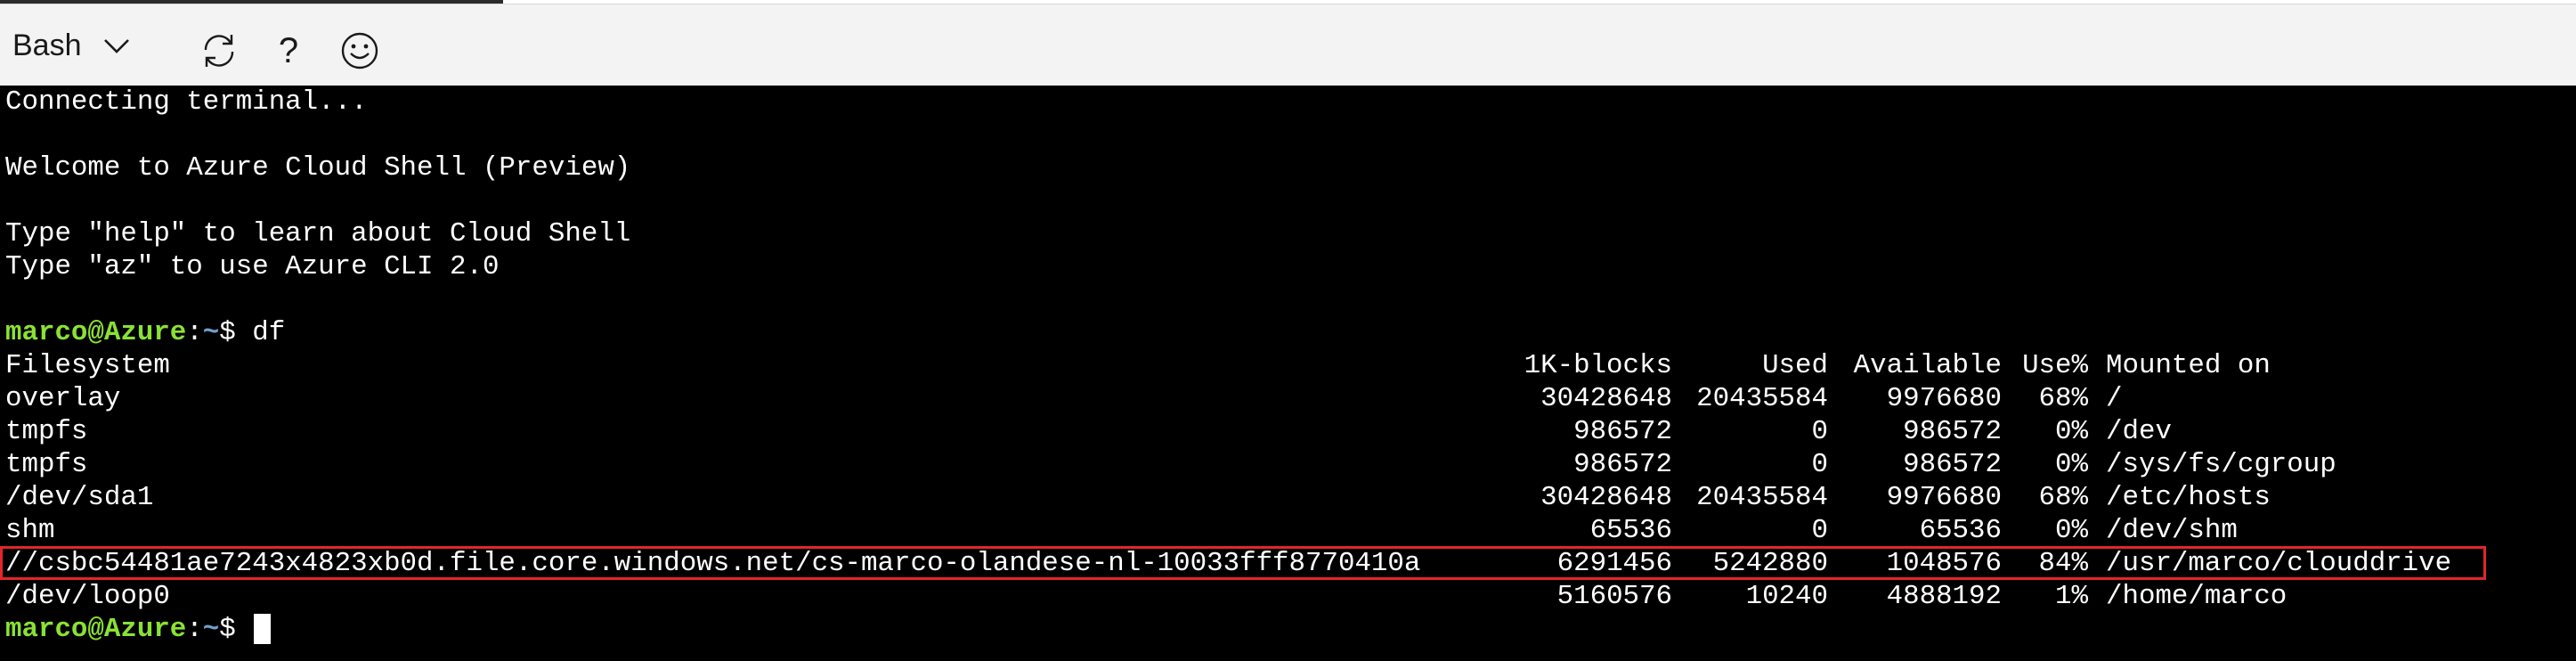 Image resolution: width=2576 pixels, height=661 pixels. I want to click on df-cell-filesystem: /dev/sda1, so click(79, 498).